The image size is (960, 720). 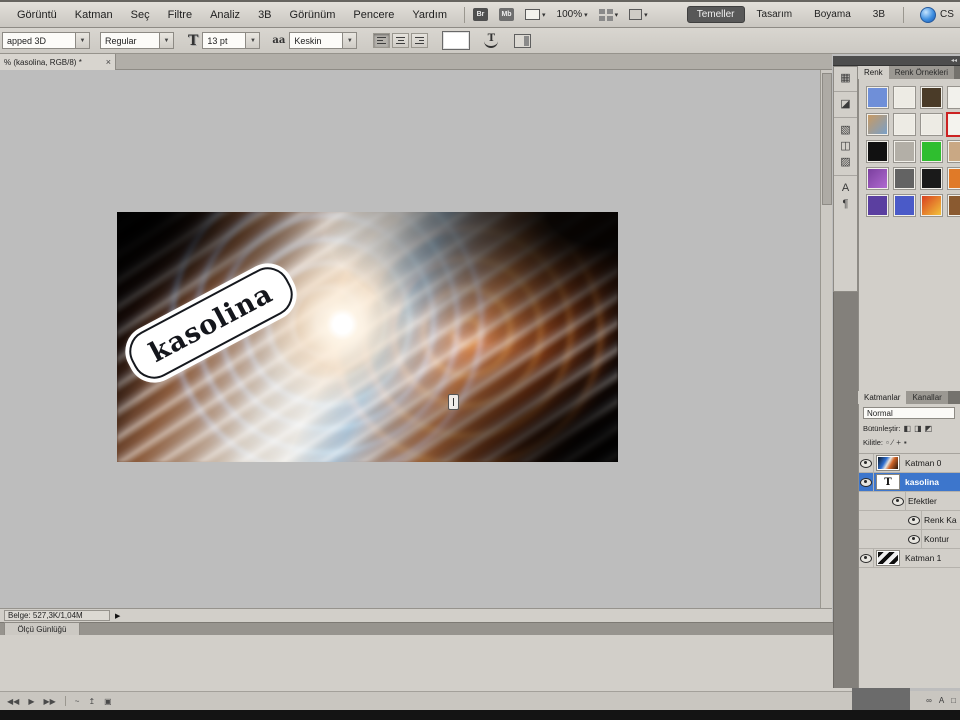 I want to click on menu-item-6: Görünüm, so click(x=313, y=15).